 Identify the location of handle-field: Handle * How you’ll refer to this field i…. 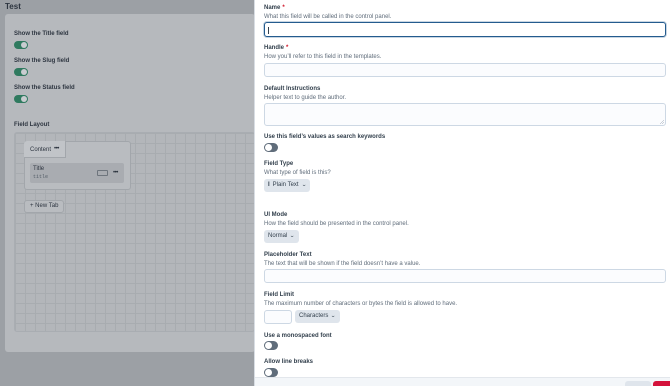
(465, 60).